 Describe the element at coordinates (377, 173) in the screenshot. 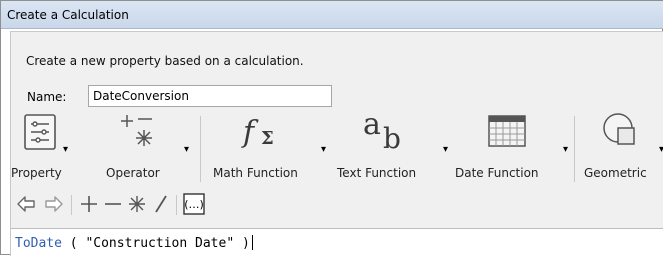

I see `text-function-label: Text Function` at that location.